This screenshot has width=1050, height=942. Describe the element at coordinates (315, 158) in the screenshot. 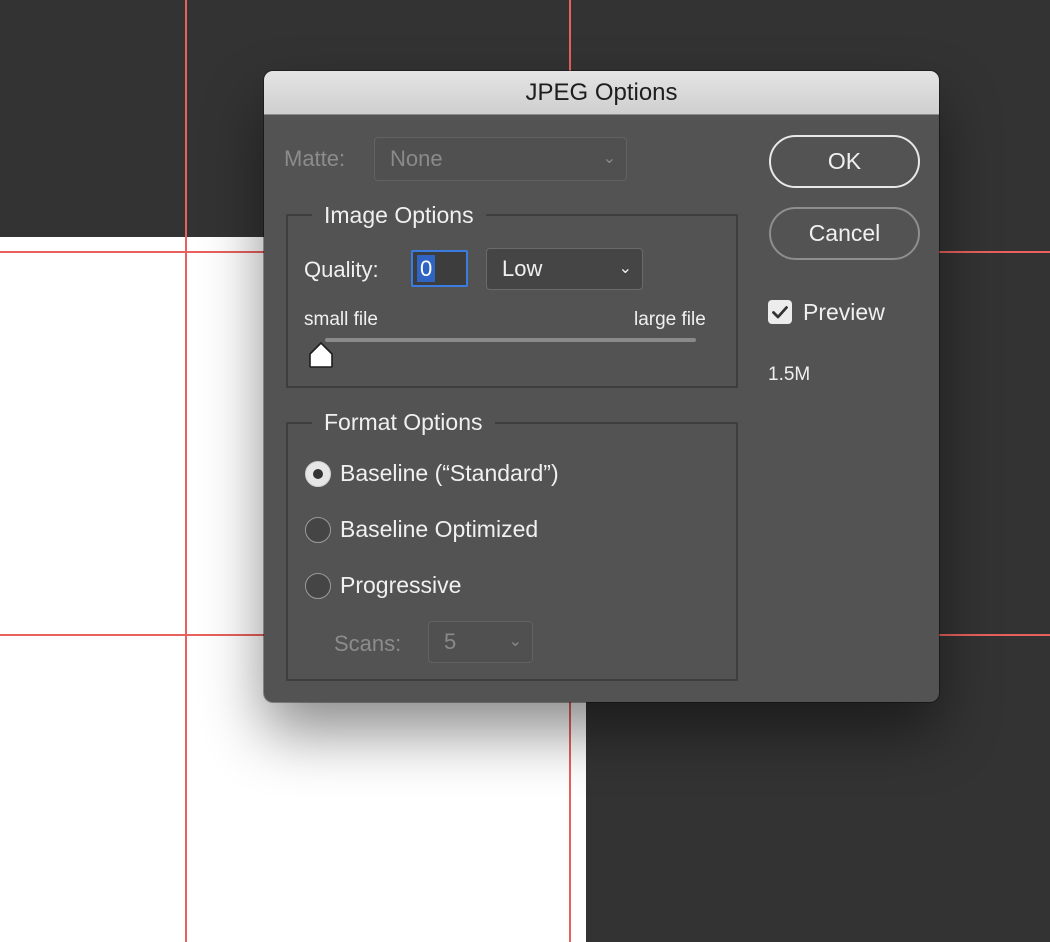

I see `matte-label: Matte:` at that location.